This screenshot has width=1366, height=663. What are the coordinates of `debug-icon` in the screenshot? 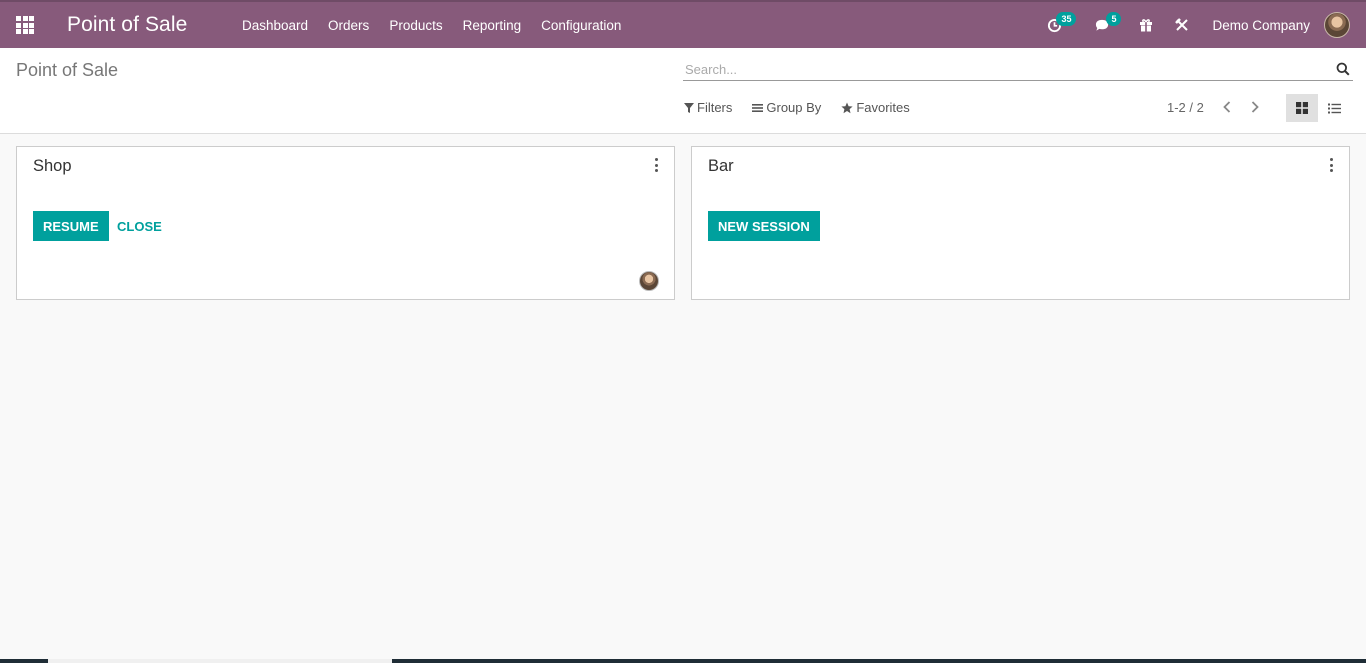 It's located at (1182, 24).